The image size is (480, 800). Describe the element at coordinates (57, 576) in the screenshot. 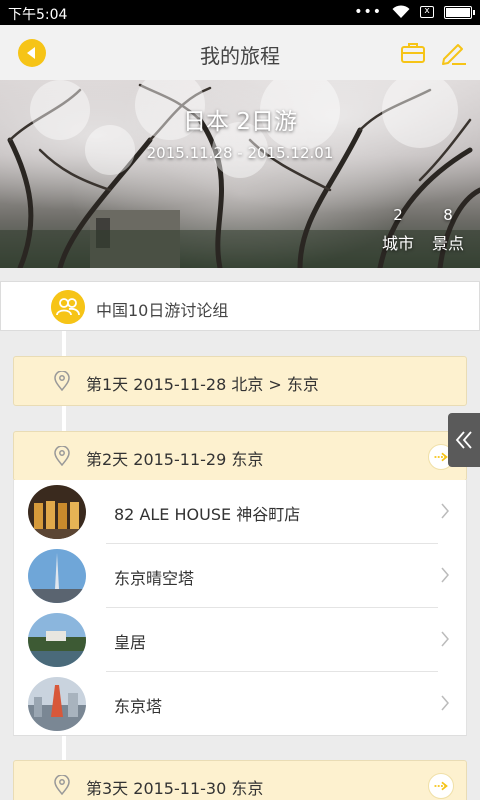

I see `skytree-thumbnail` at that location.